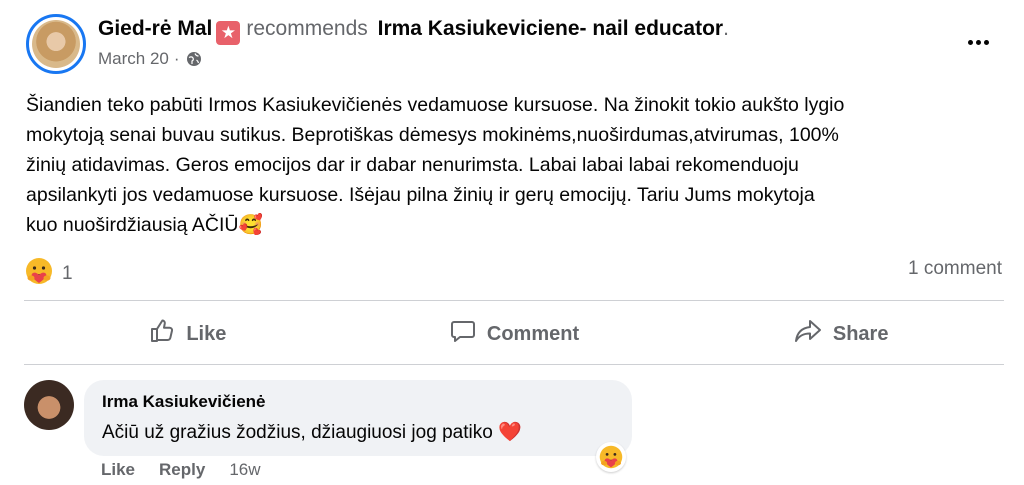 This screenshot has width=1024, height=485. I want to click on globe-icon, so click(194, 59).